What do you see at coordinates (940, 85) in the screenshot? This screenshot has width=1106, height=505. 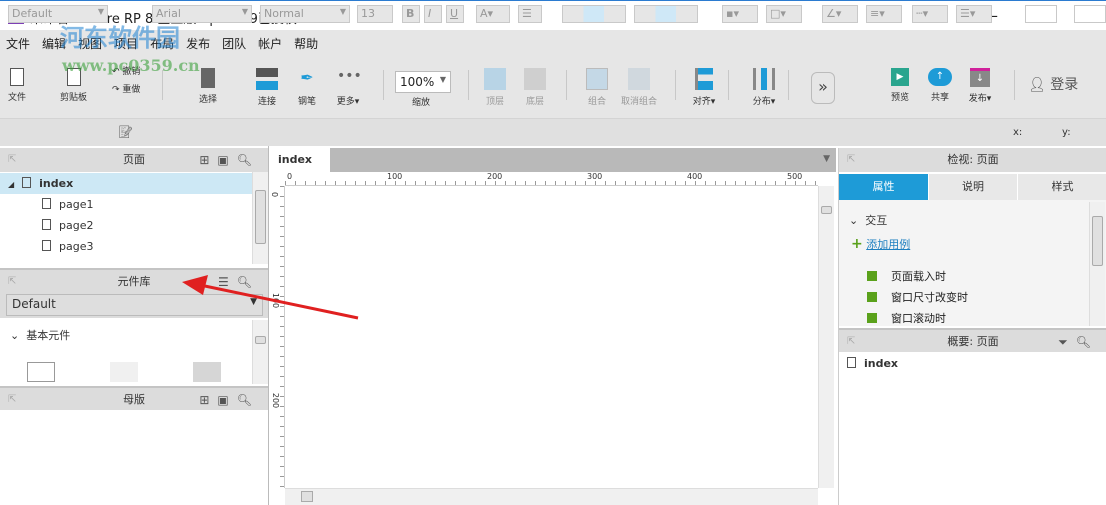 I see `share-button: ↑ 共享` at bounding box center [940, 85].